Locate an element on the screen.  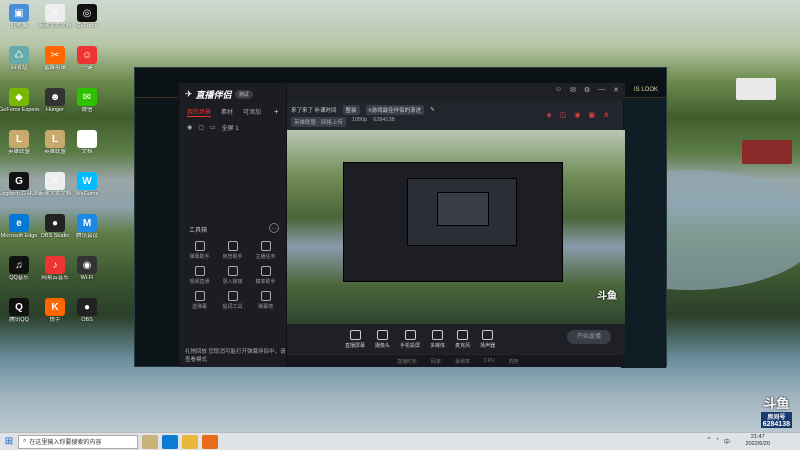
desktop-icon: ✉ 微信 is located at coordinates (87, 100).